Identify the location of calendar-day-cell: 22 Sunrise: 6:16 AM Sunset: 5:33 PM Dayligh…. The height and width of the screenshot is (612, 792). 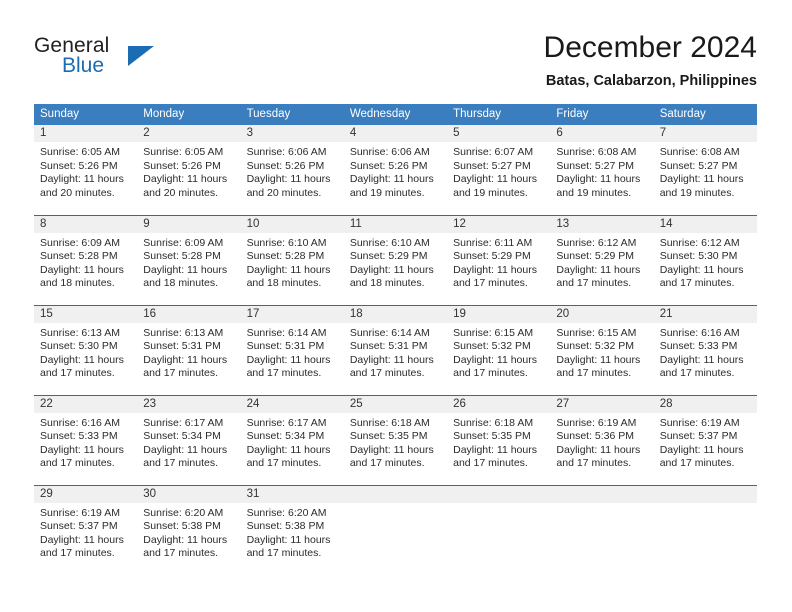
(86, 439).